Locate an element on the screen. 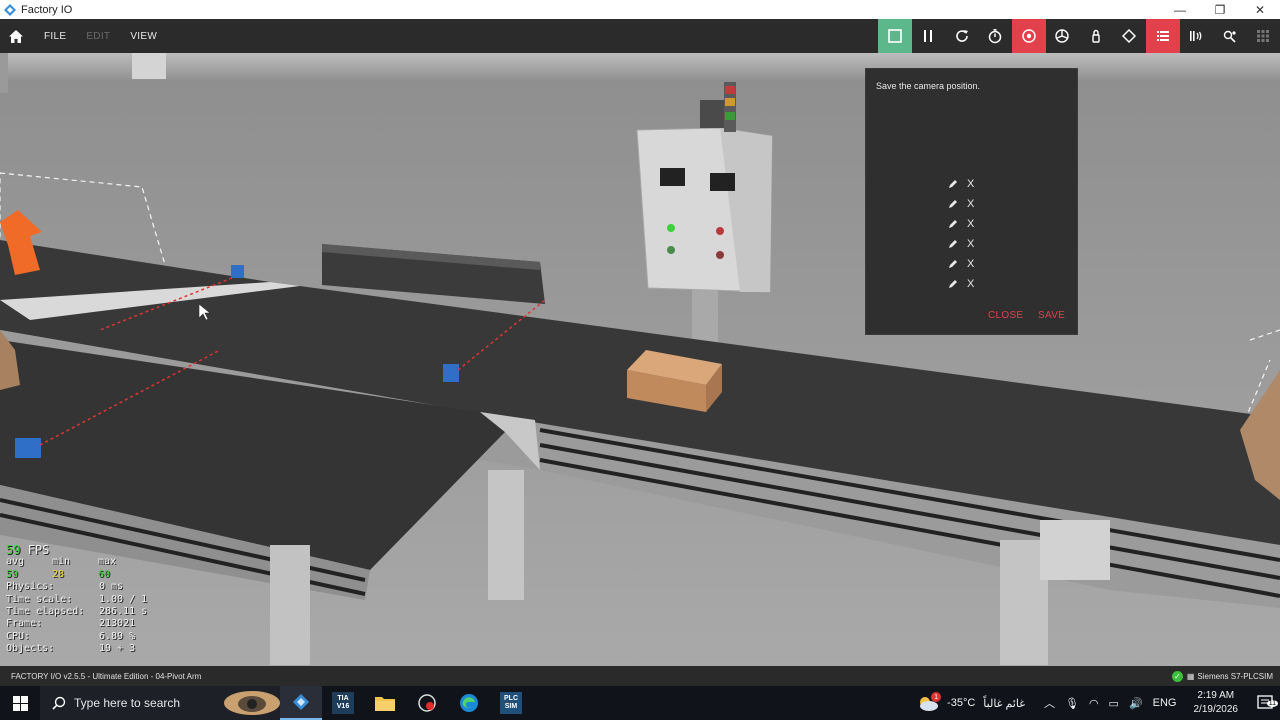 The image size is (1280, 720). driver-label: Siemens S7-PLCSIM is located at coordinates (1235, 676).